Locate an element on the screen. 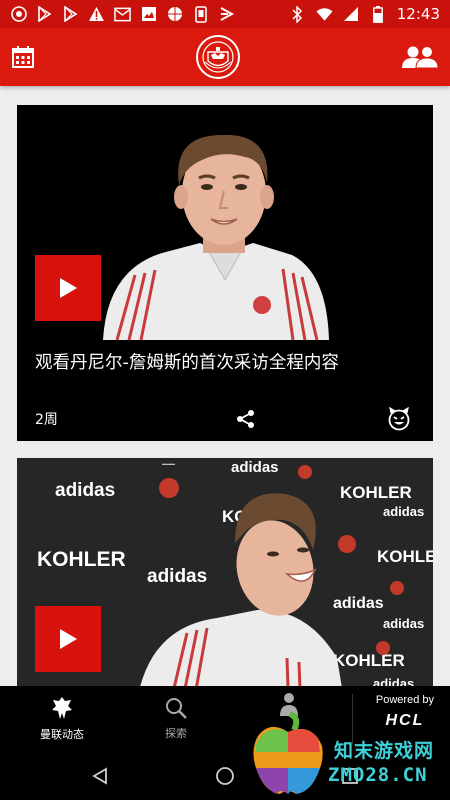 The height and width of the screenshot is (800, 450). home-icon is located at coordinates (225, 776).